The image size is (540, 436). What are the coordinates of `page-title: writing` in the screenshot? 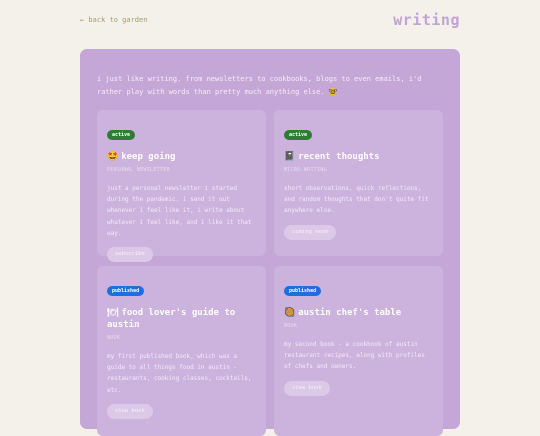 It's located at (426, 20).